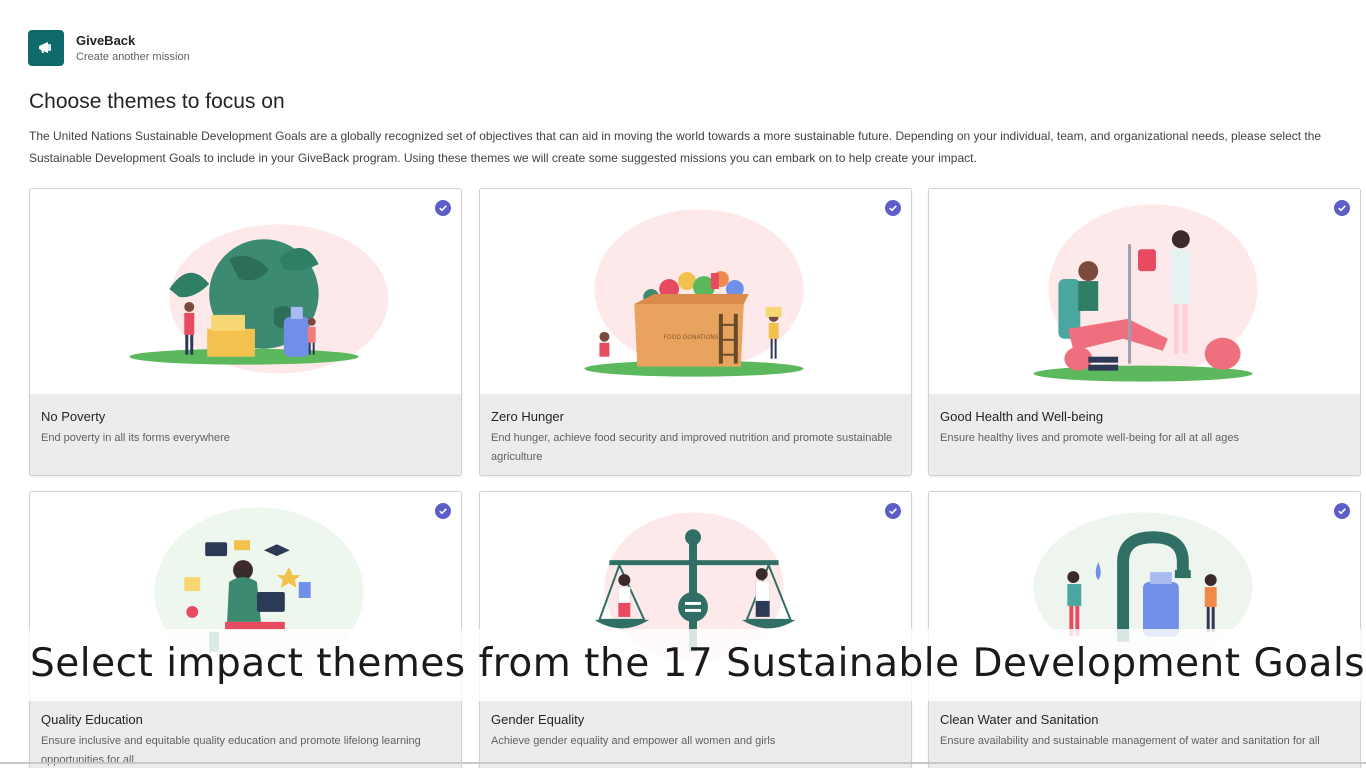 This screenshot has width=1366, height=768. I want to click on app-title-block: GiveBack Create another mission, so click(133, 48).